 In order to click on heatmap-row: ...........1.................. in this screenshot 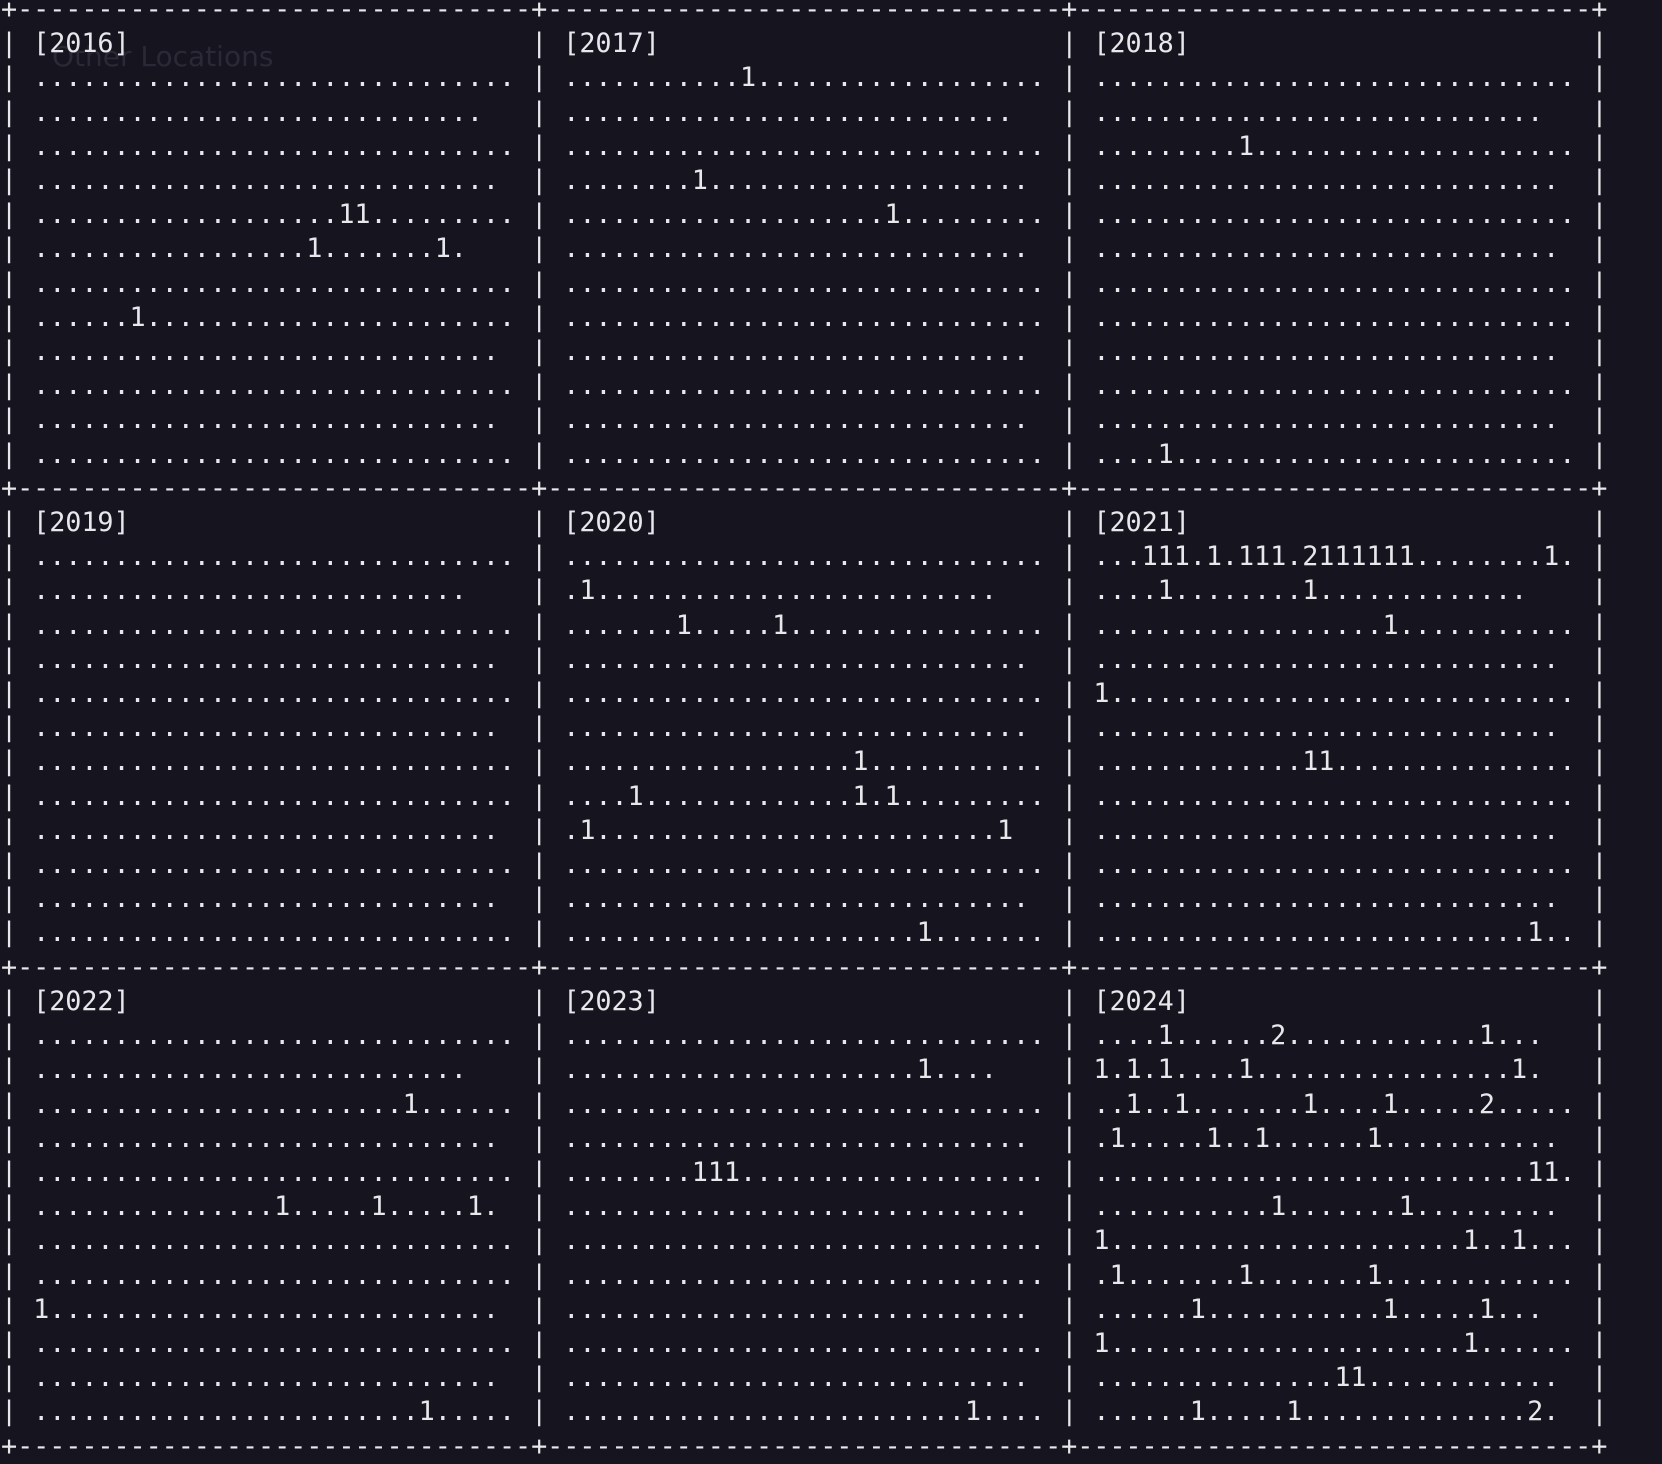, I will do `click(804, 78)`.